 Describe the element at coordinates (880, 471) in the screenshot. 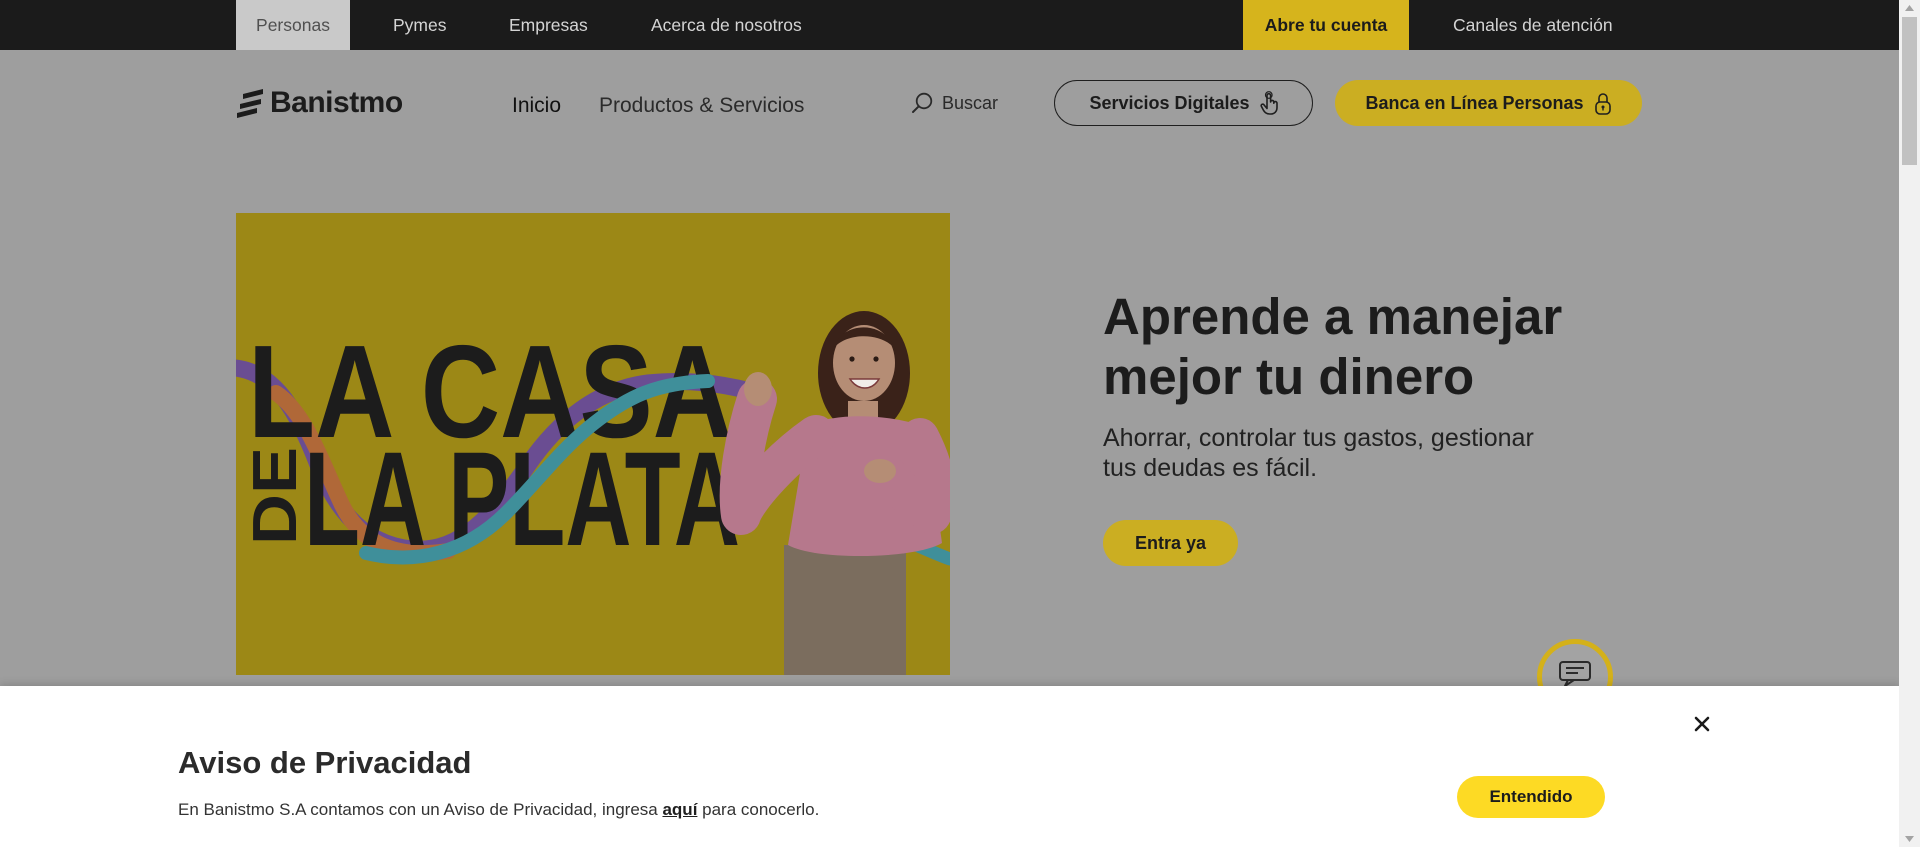

I see `person-hand-front` at that location.